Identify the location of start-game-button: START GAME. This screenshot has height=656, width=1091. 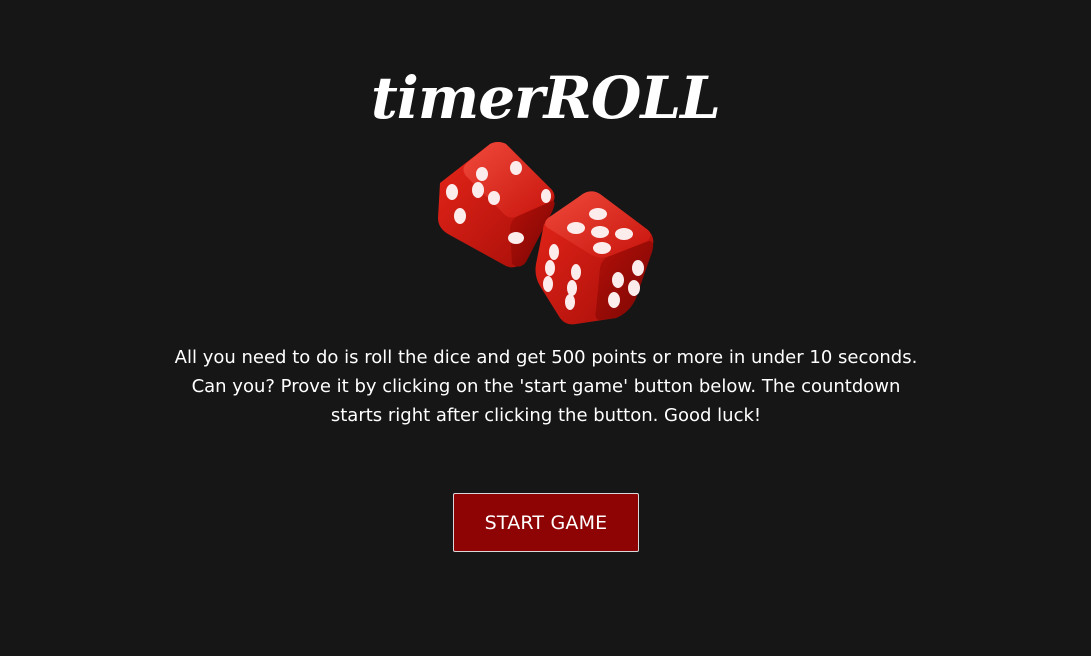
(546, 522).